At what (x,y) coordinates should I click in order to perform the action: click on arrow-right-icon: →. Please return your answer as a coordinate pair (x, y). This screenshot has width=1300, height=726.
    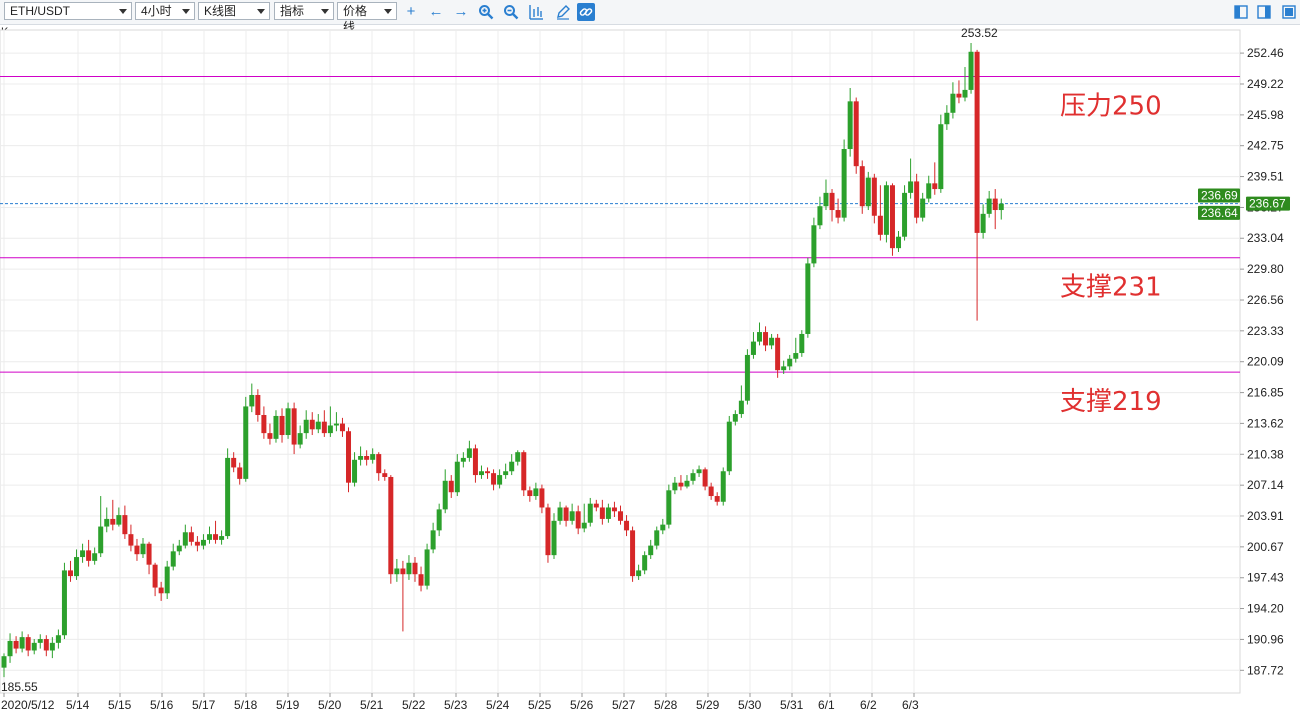
    Looking at the image, I should click on (461, 12).